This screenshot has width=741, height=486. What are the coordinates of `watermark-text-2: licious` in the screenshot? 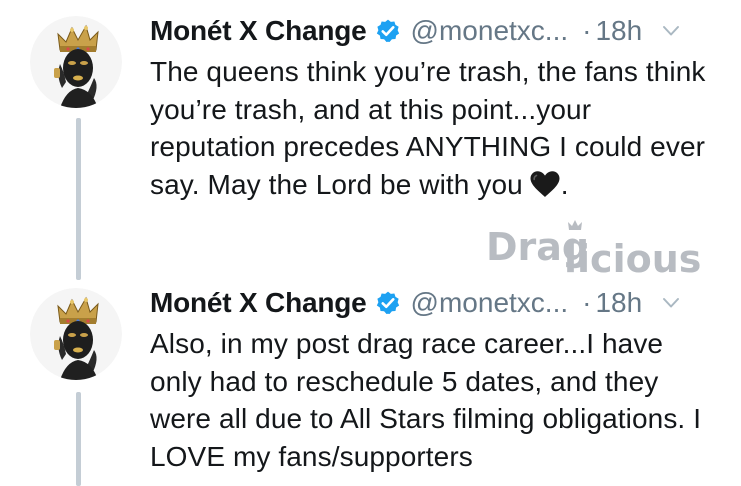 It's located at (632, 257).